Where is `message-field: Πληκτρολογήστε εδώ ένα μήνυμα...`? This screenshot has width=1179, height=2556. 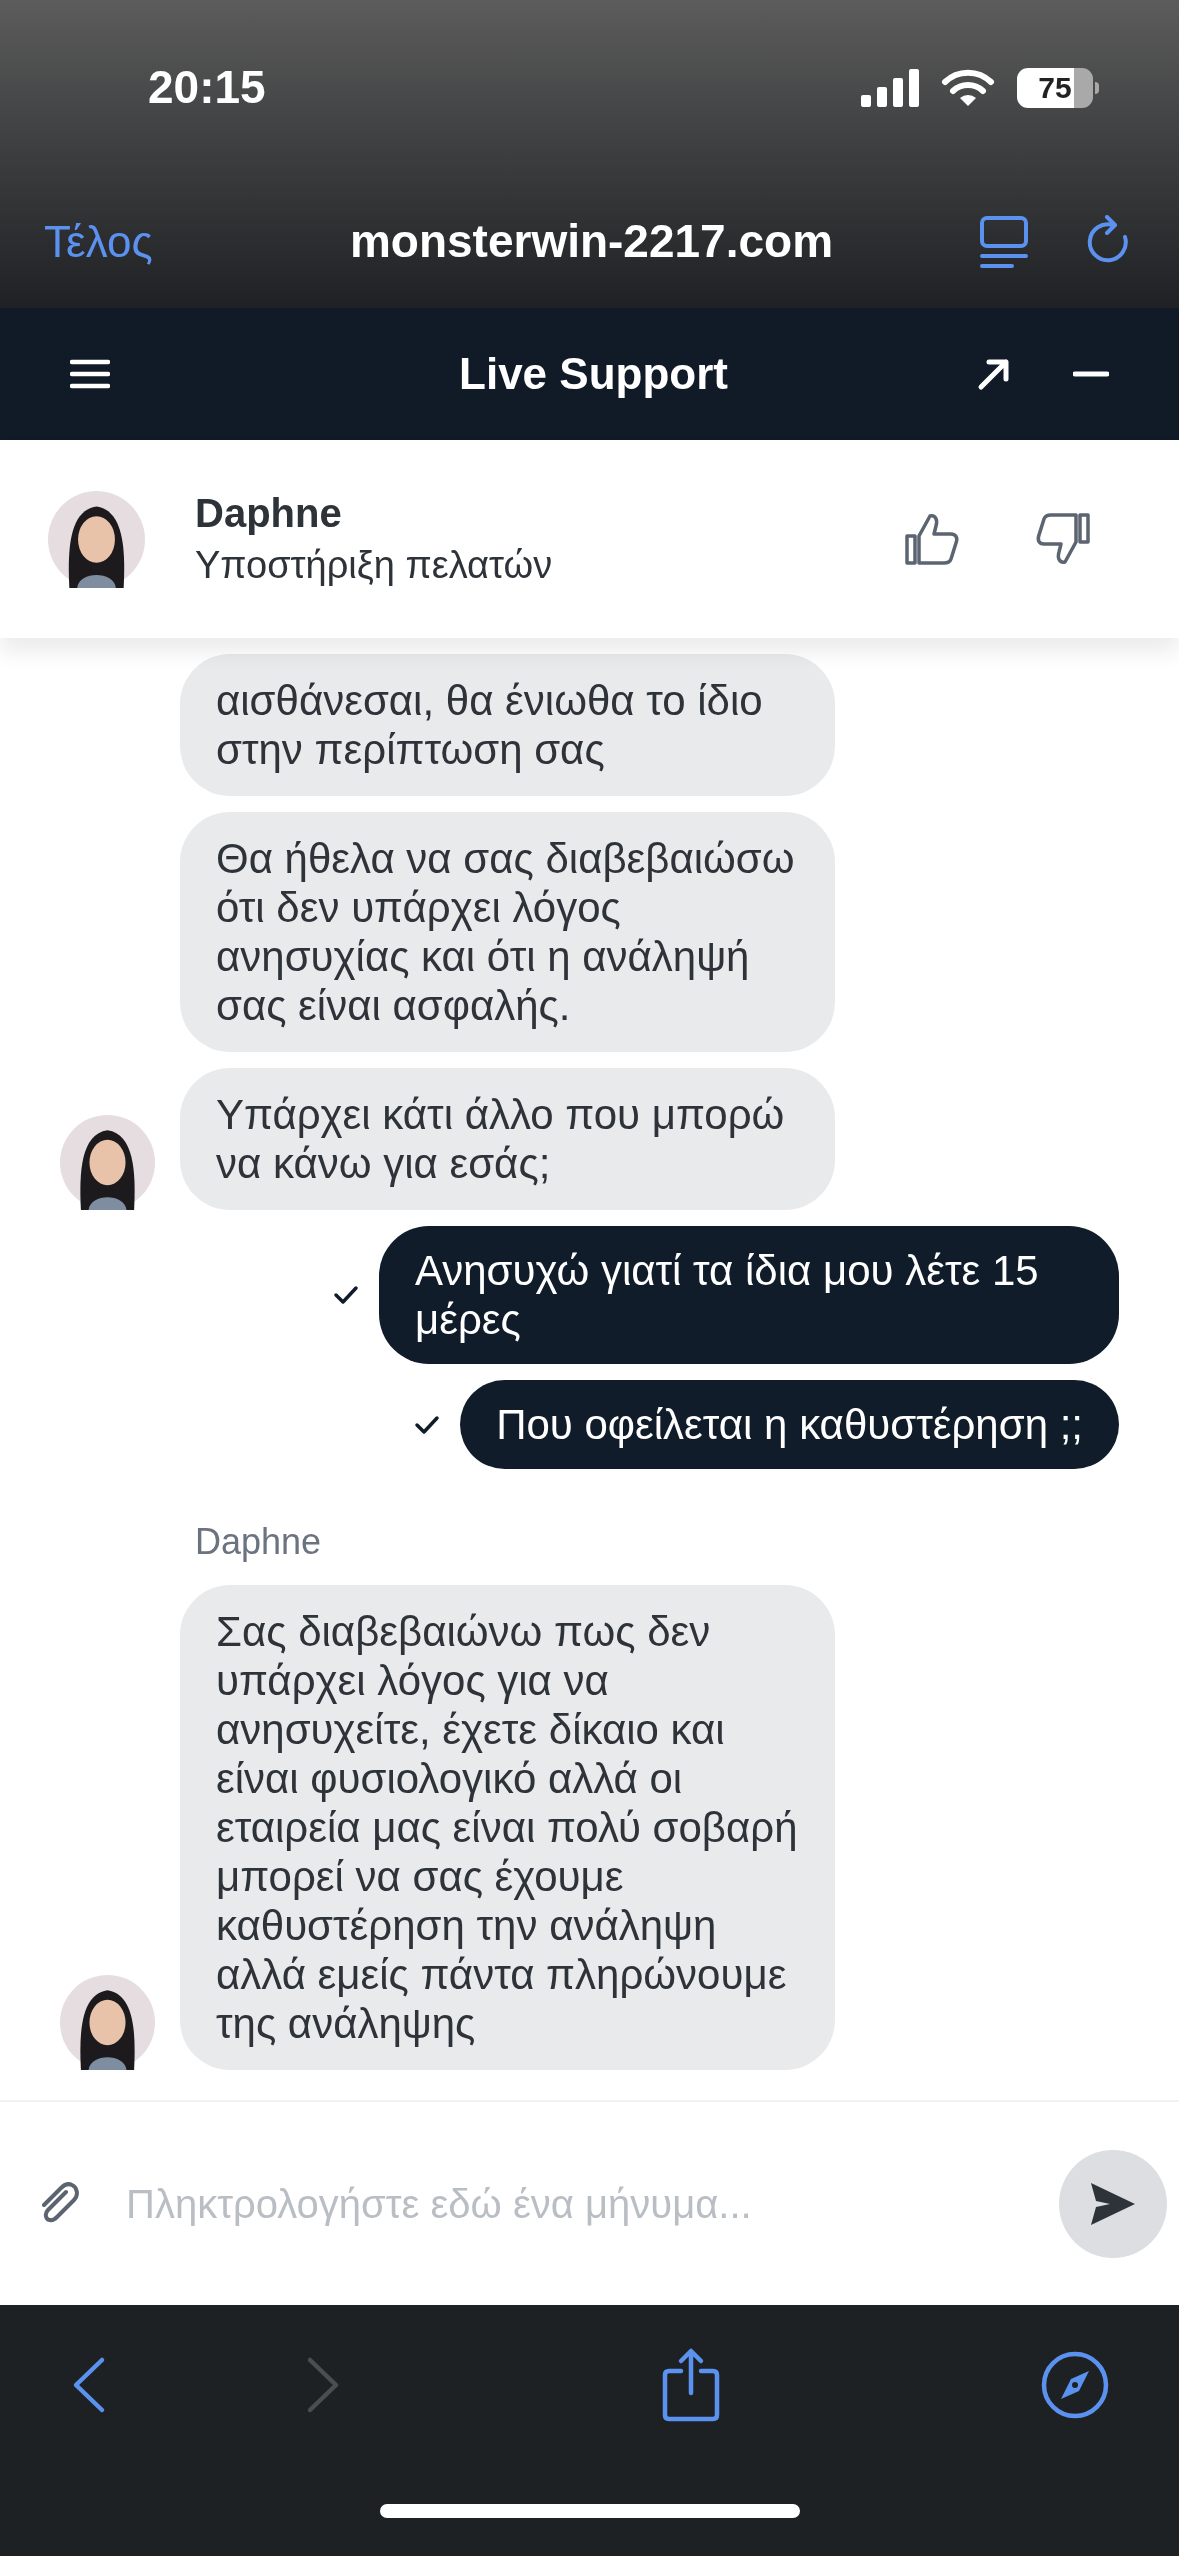 message-field: Πληκτρολογήστε εδώ ένα μήνυμα... is located at coordinates (569, 2203).